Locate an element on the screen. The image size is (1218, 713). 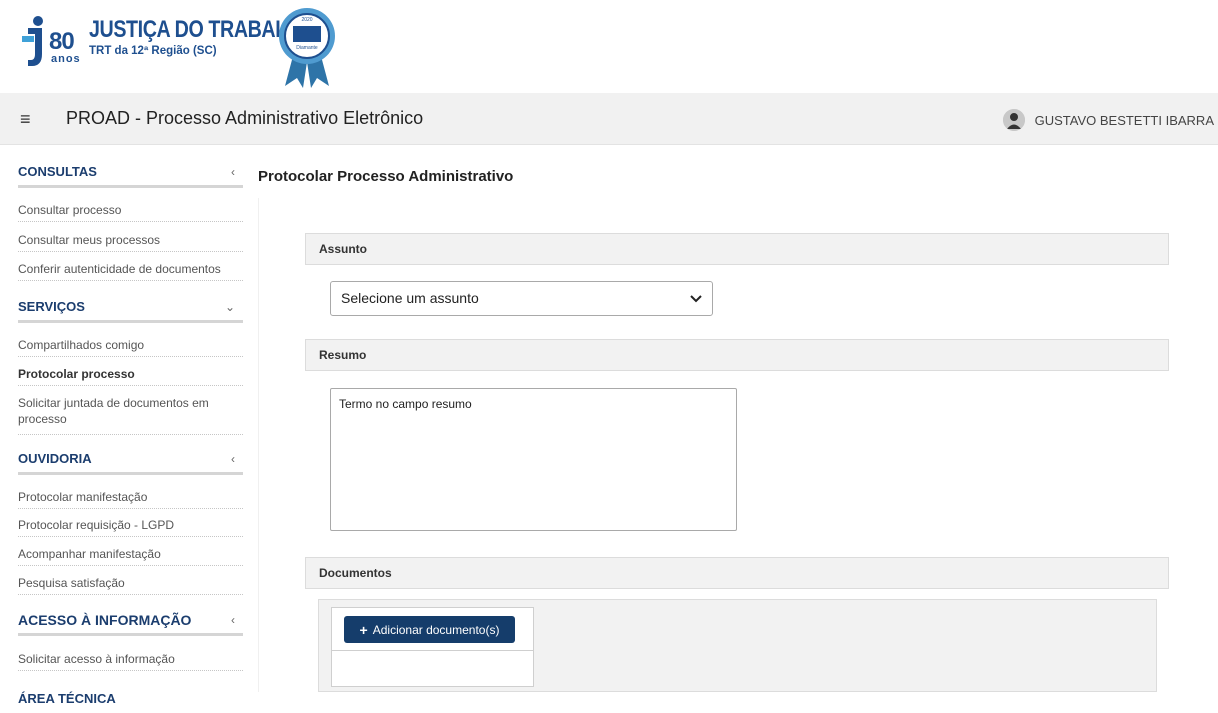
sidebar-item-pesquisa-satisfacao: Pesquisa satisfação is located at coordinates (130, 585).